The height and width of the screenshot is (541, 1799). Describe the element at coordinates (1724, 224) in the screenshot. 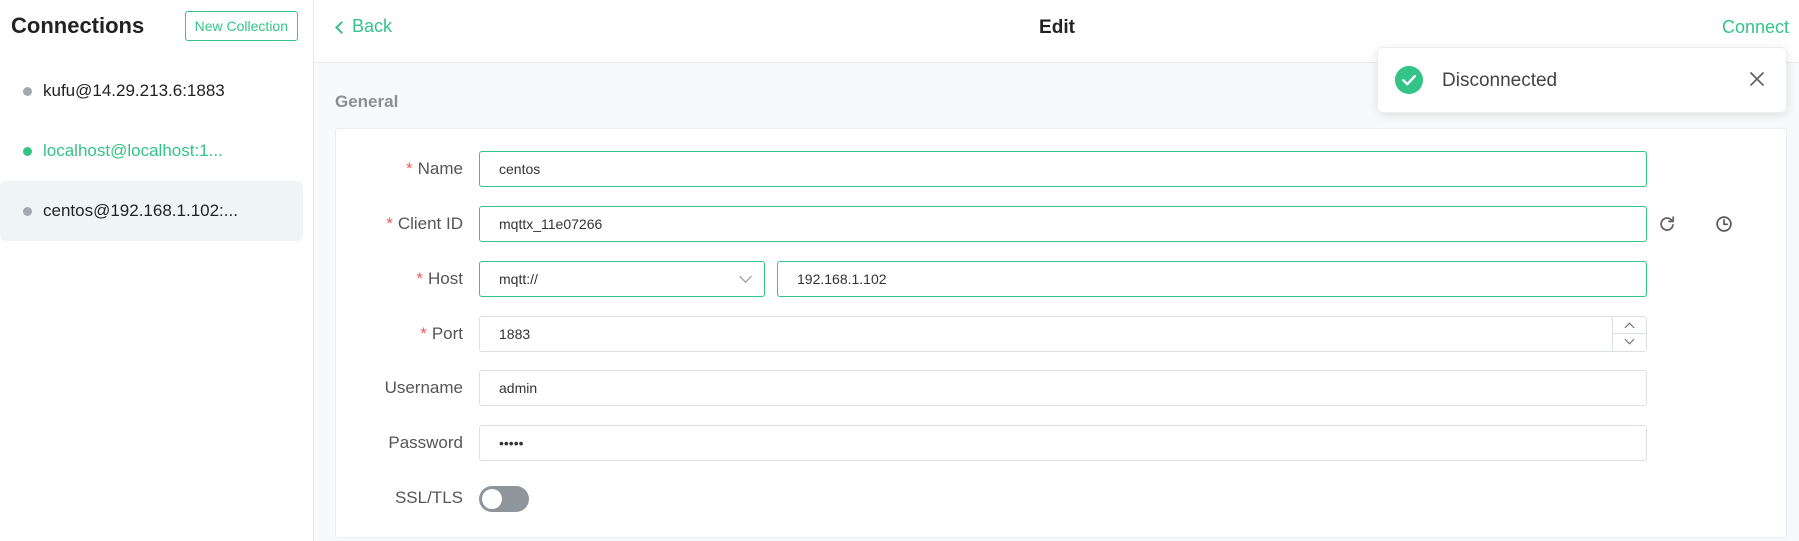

I see `clock-icon` at that location.